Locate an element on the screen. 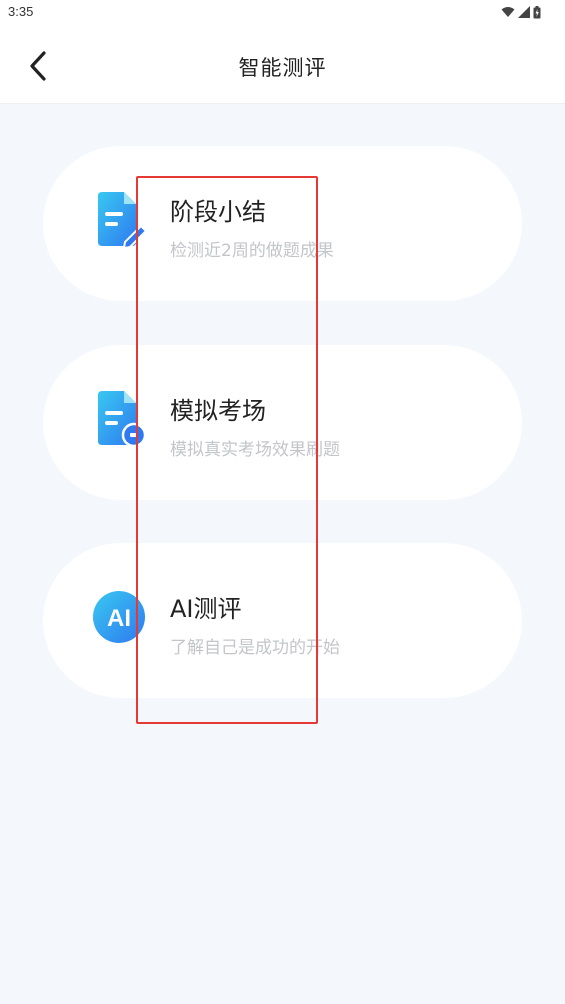 This screenshot has height=1004, width=565. card-desc: 检测近2周的做题成果 is located at coordinates (252, 251).